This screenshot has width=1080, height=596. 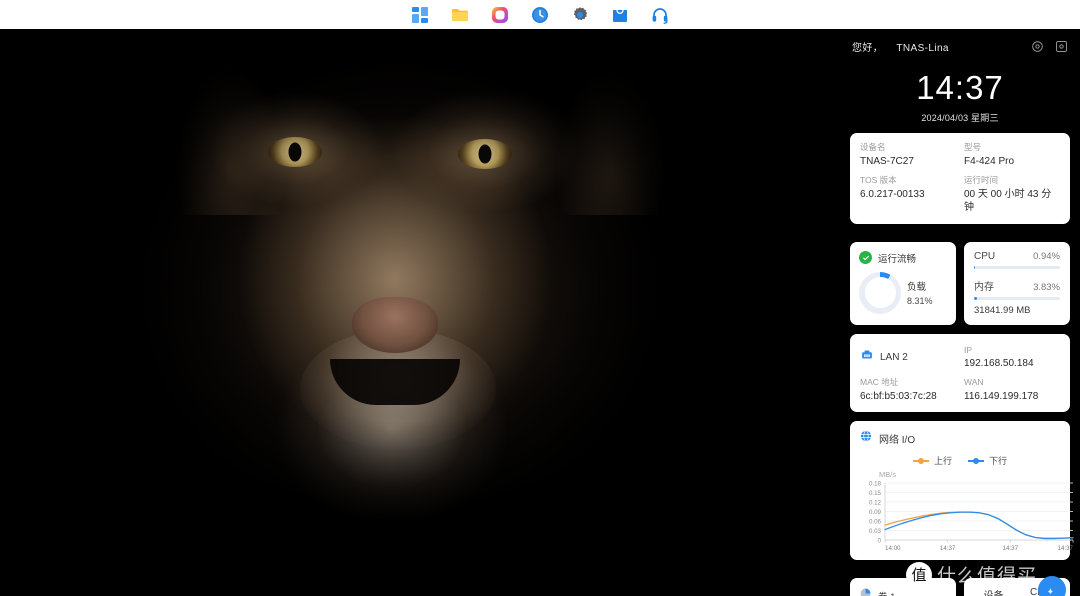 I want to click on legend-upload: 上行, so click(x=932, y=460).